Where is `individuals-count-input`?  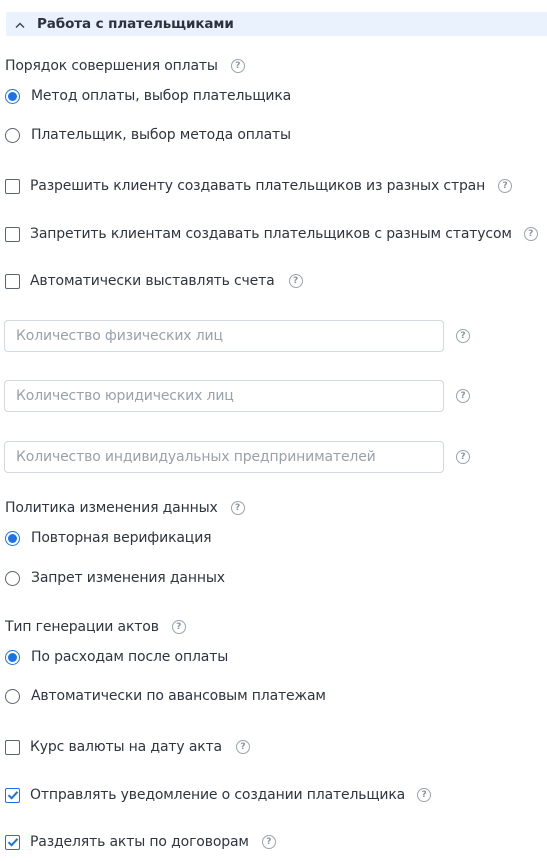
individuals-count-input is located at coordinates (224, 336).